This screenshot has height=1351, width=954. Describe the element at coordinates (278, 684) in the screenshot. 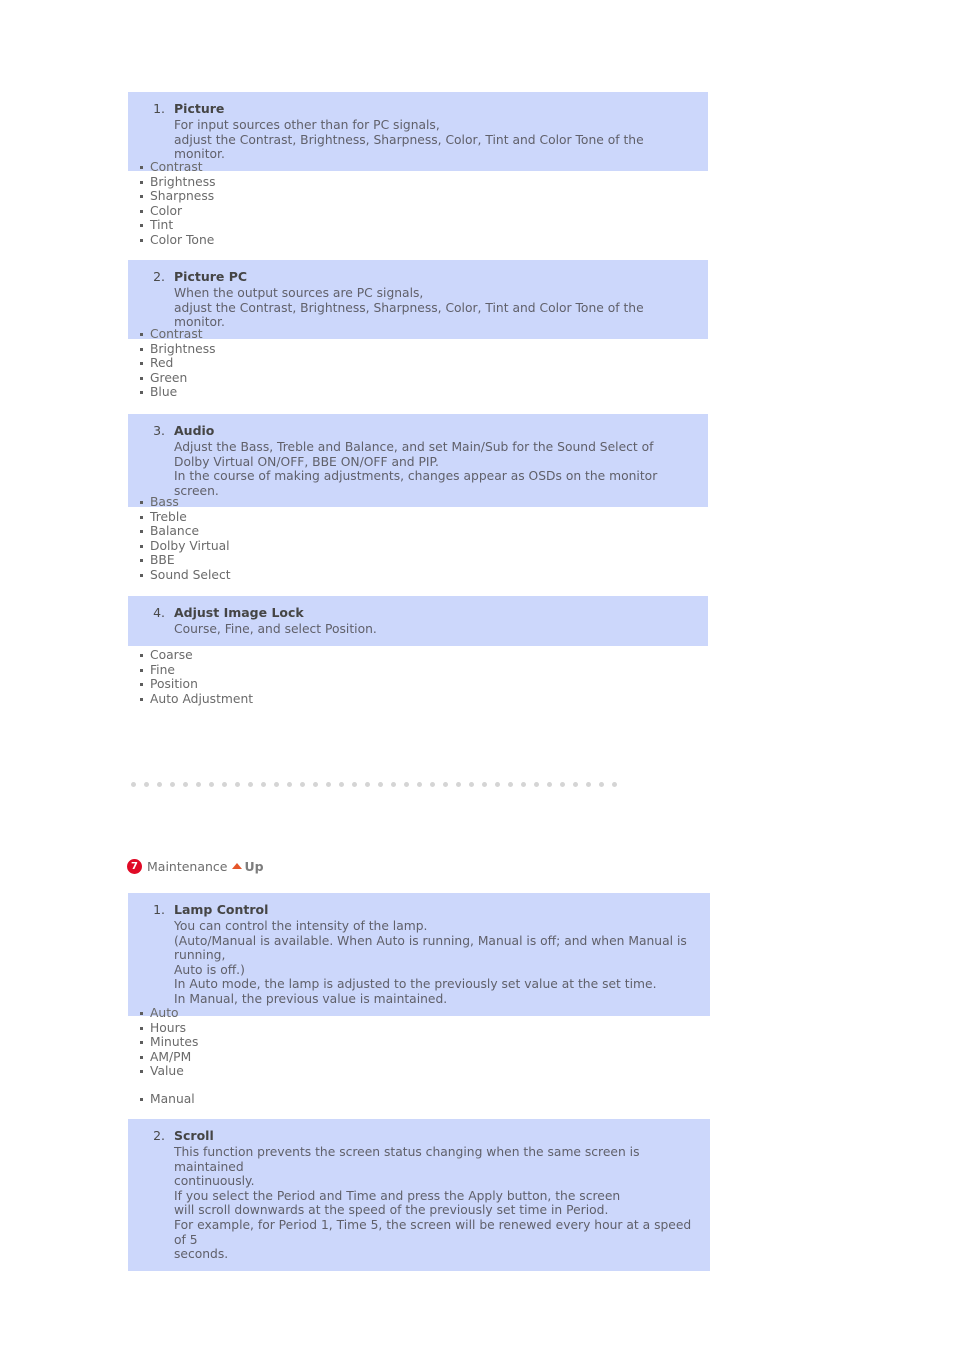

I see `list-item: Position` at that location.